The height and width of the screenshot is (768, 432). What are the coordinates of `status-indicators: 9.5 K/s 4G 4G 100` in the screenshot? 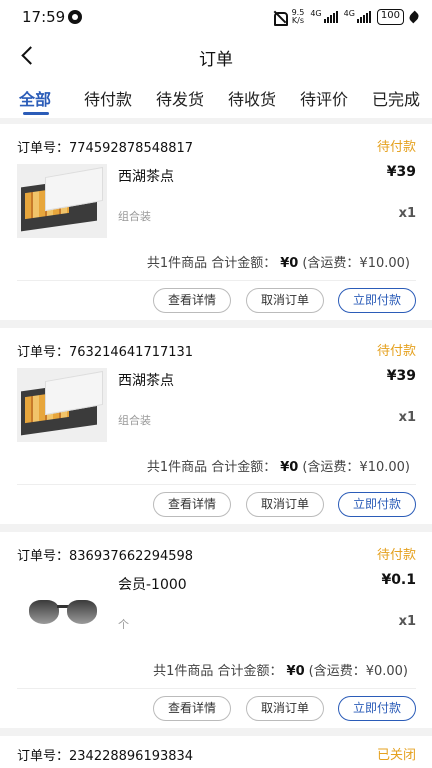 It's located at (346, 17).